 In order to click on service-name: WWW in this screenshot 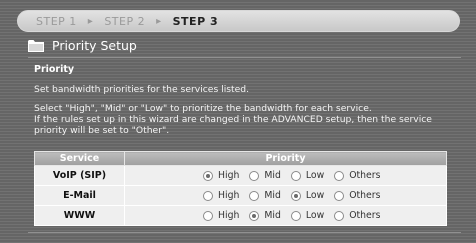, I will do `click(79, 215)`.